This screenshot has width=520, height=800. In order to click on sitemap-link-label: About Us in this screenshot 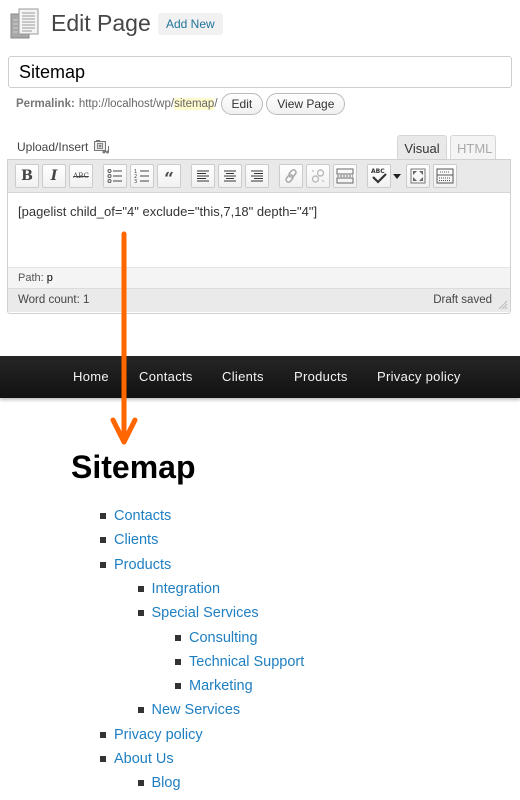, I will do `click(144, 759)`.